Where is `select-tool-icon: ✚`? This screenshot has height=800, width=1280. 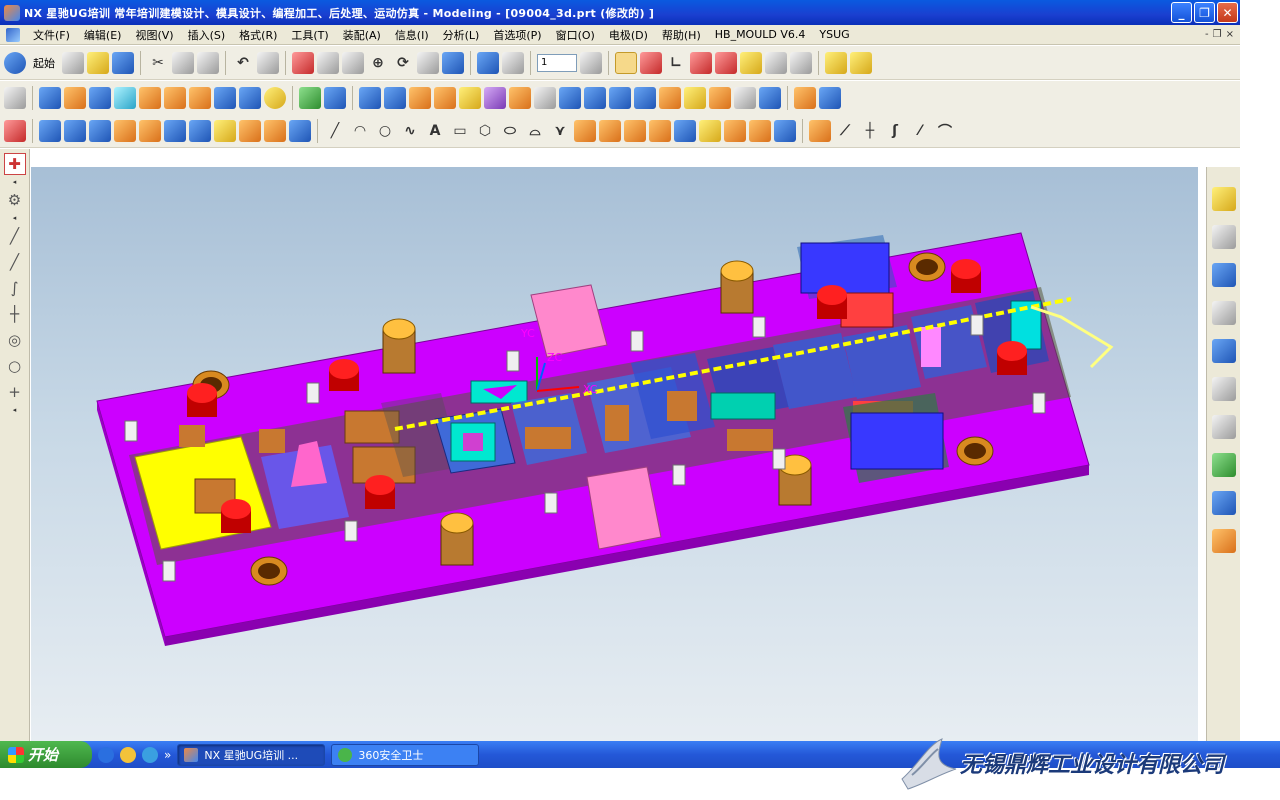
select-tool-icon: ✚ is located at coordinates (14, 164).